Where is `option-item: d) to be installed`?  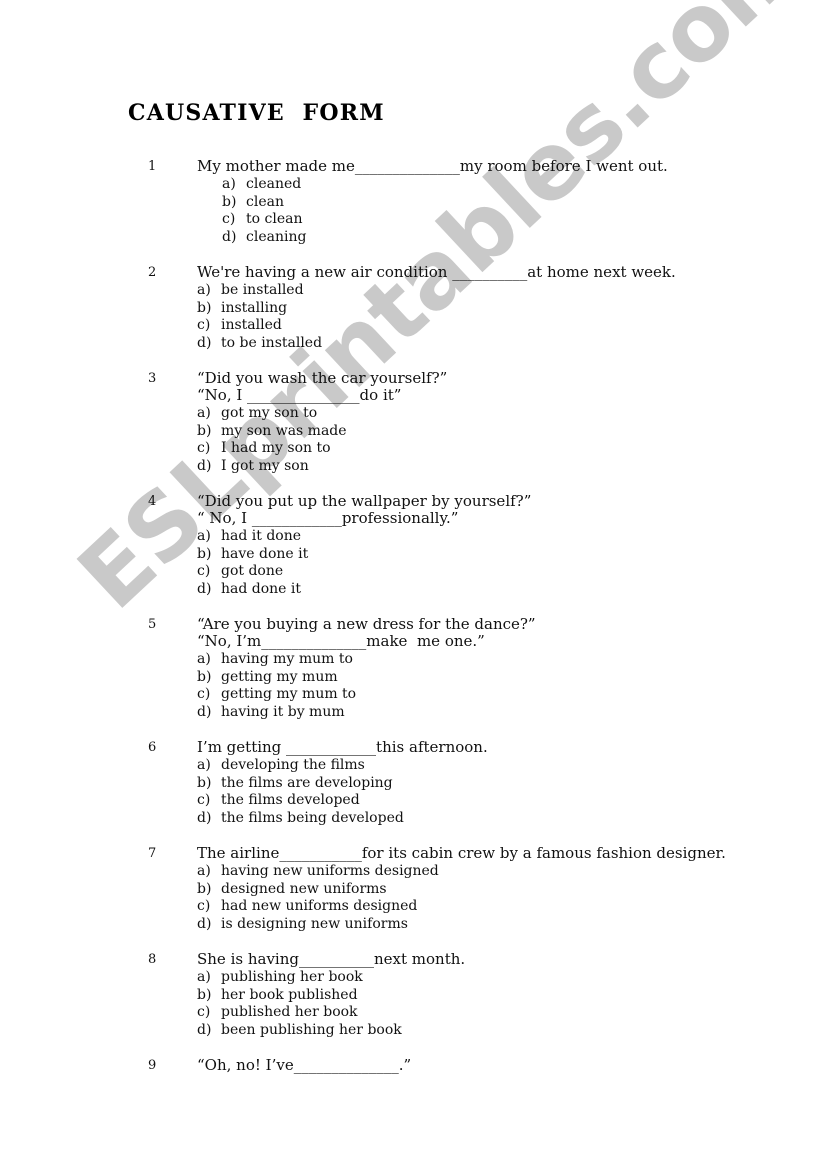
option-item: d) to be installed is located at coordinates (511, 344).